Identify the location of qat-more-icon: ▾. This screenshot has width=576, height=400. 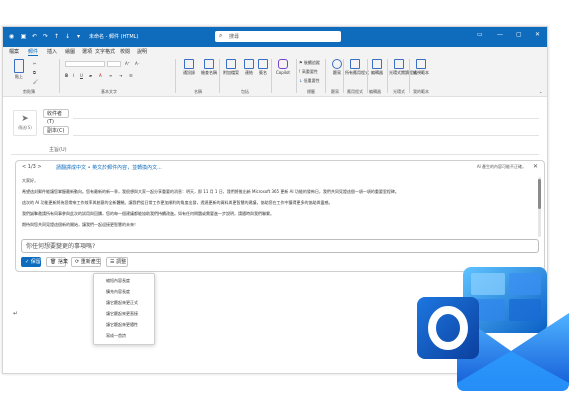
(78, 36).